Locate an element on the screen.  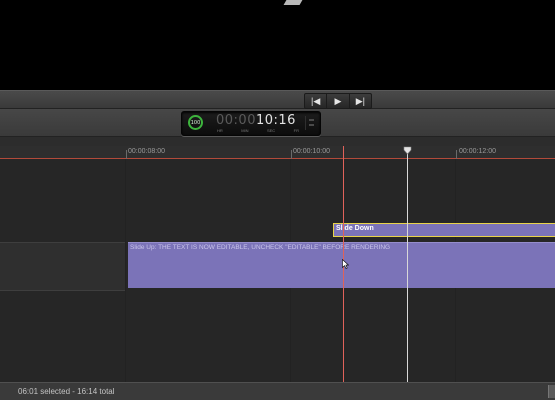
unit-sec: SEC is located at coordinates (271, 130).